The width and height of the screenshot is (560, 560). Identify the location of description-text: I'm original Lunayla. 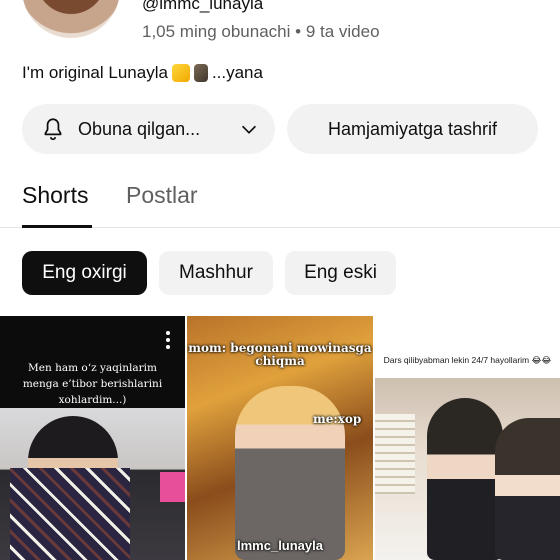
(95, 72).